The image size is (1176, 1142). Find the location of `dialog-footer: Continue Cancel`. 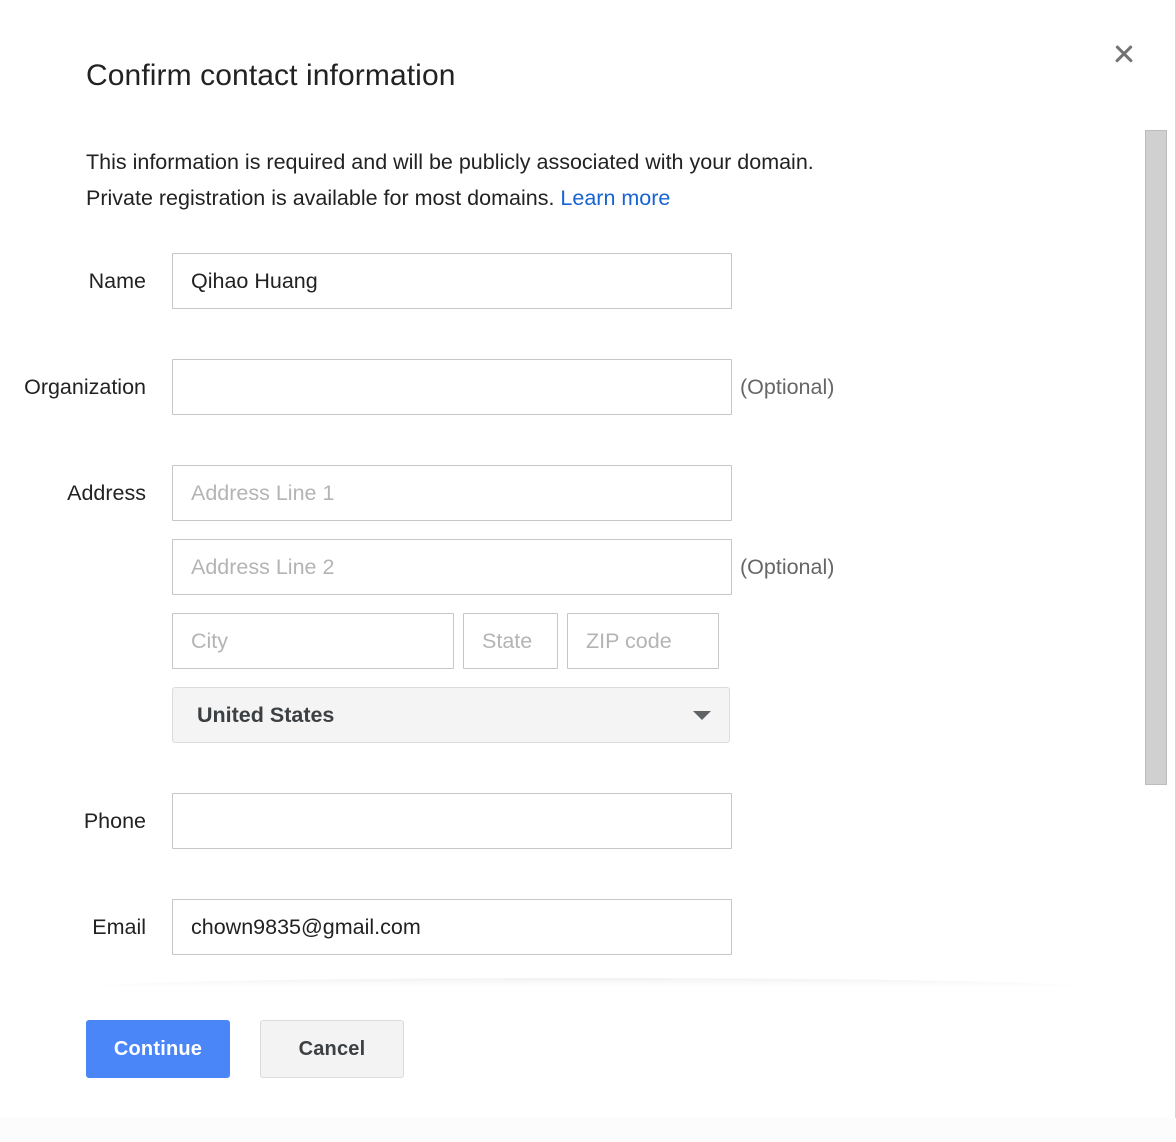

dialog-footer: Continue Cancel is located at coordinates (588, 1055).